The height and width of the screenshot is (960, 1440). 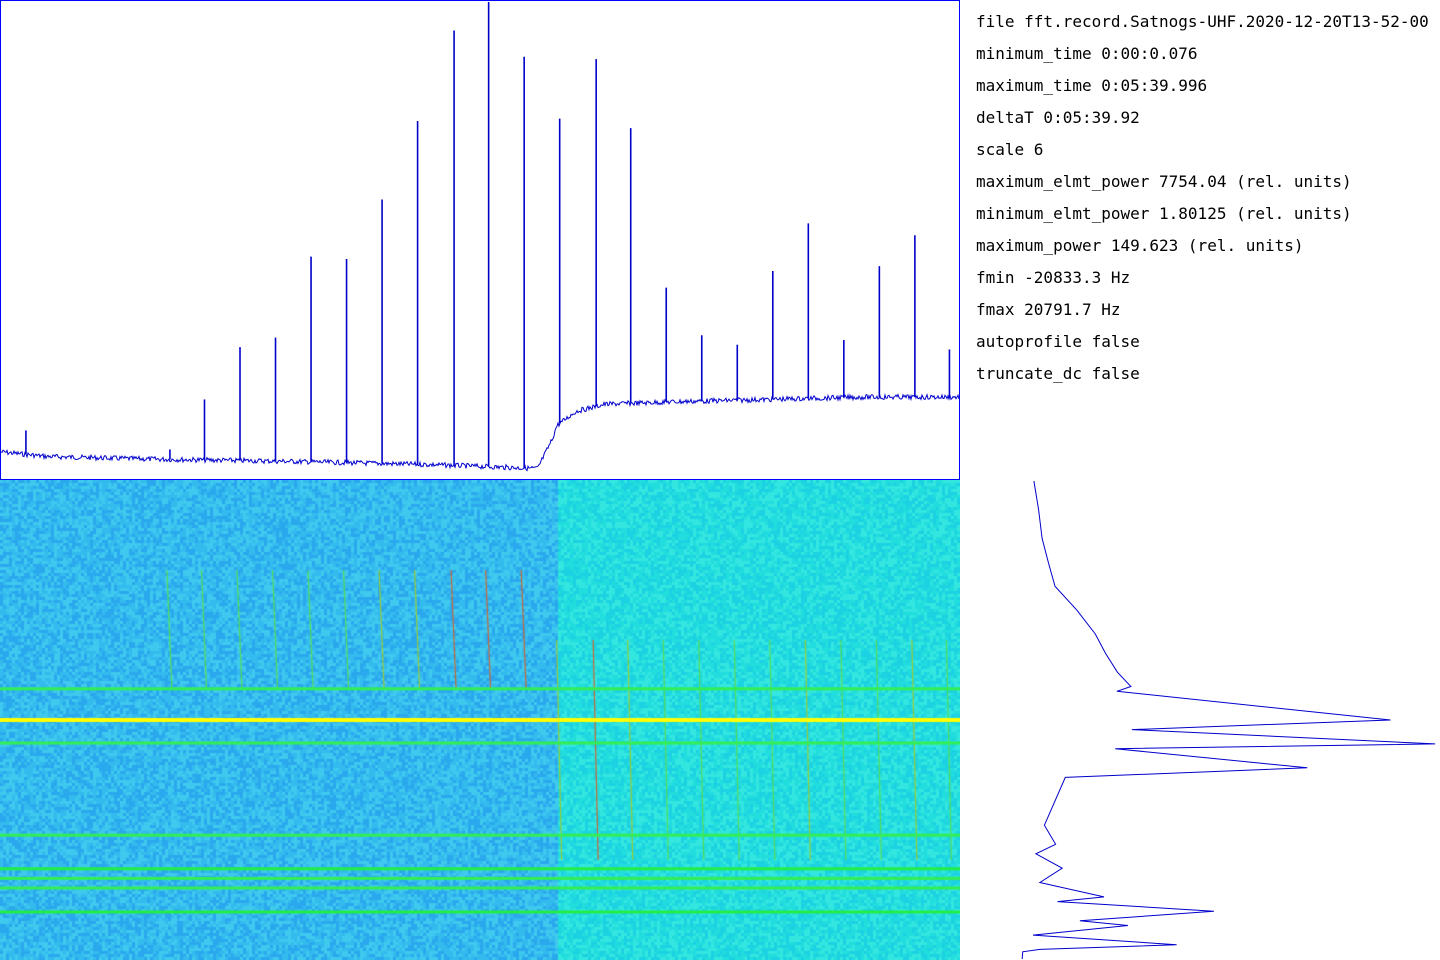 What do you see at coordinates (1058, 373) in the screenshot?
I see `info-truncate-dc: truncate_dc false` at bounding box center [1058, 373].